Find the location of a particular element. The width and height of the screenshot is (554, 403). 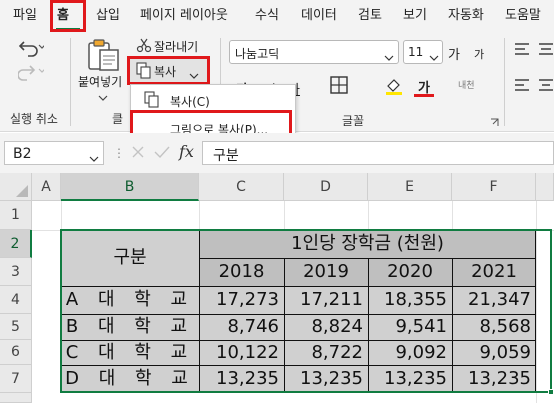

font-name-chevron-icon is located at coordinates (389, 57).